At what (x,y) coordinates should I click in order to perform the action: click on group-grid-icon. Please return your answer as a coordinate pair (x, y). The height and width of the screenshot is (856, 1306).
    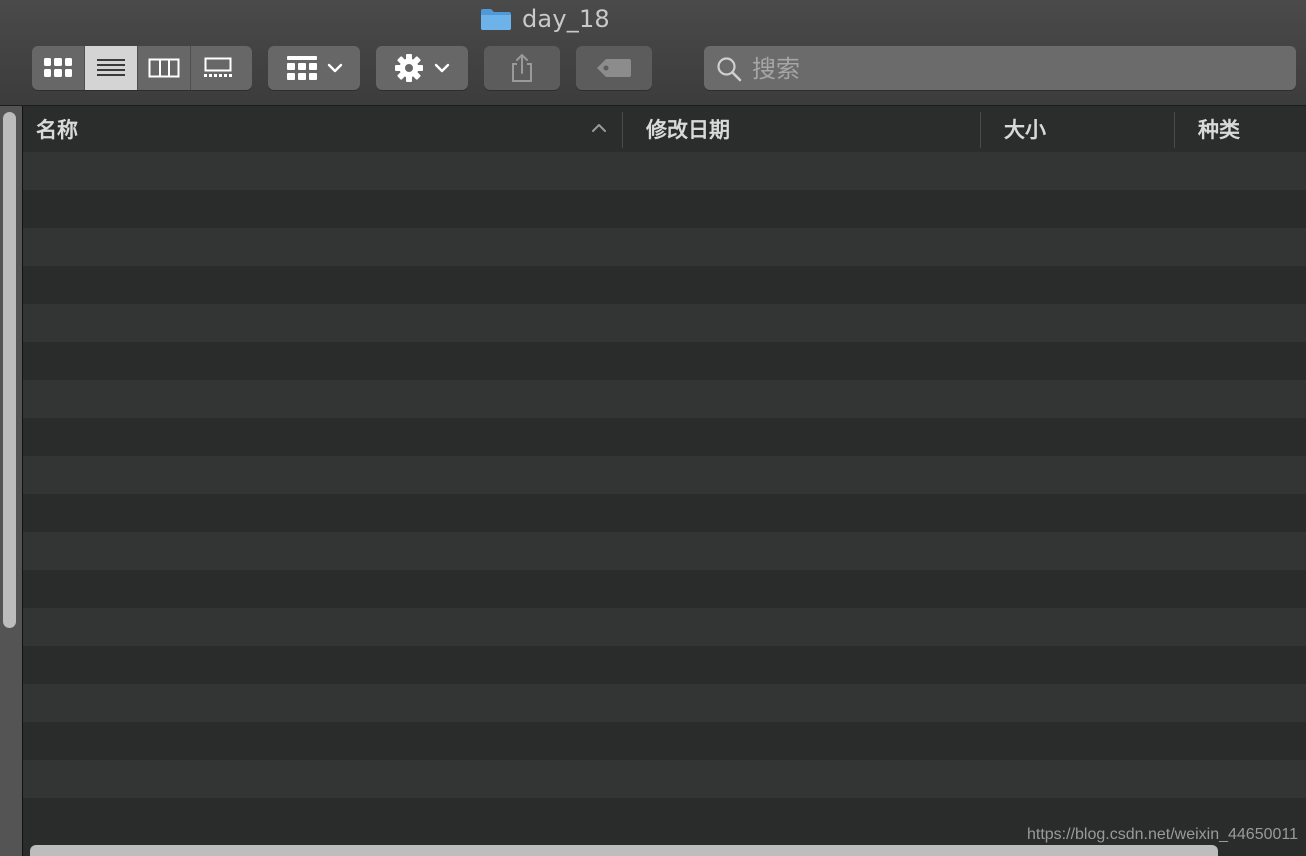
    Looking at the image, I should click on (302, 68).